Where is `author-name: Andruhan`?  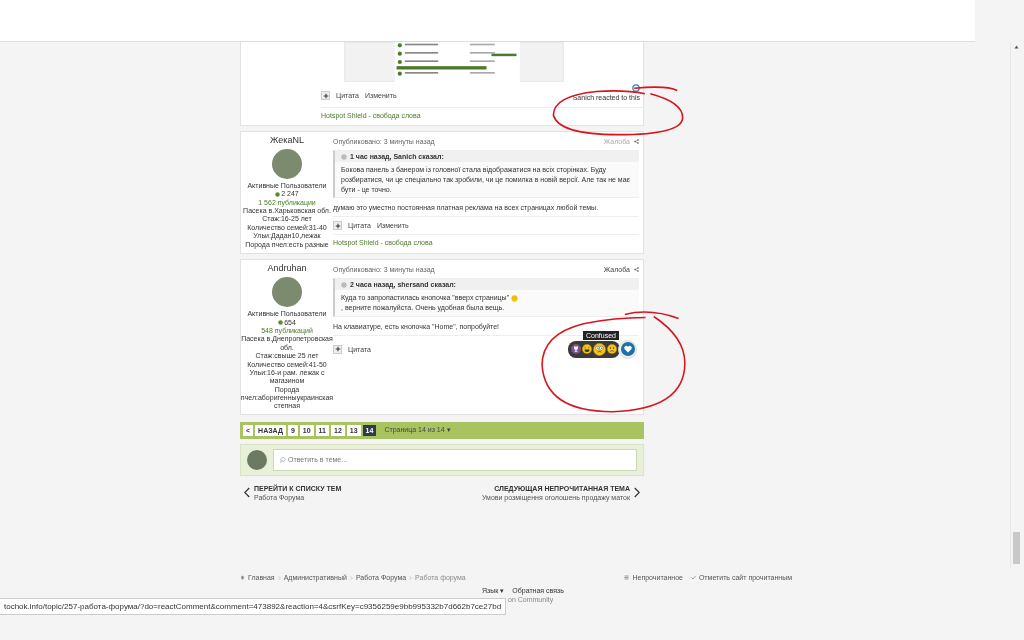
author-name: Andruhan is located at coordinates (287, 269).